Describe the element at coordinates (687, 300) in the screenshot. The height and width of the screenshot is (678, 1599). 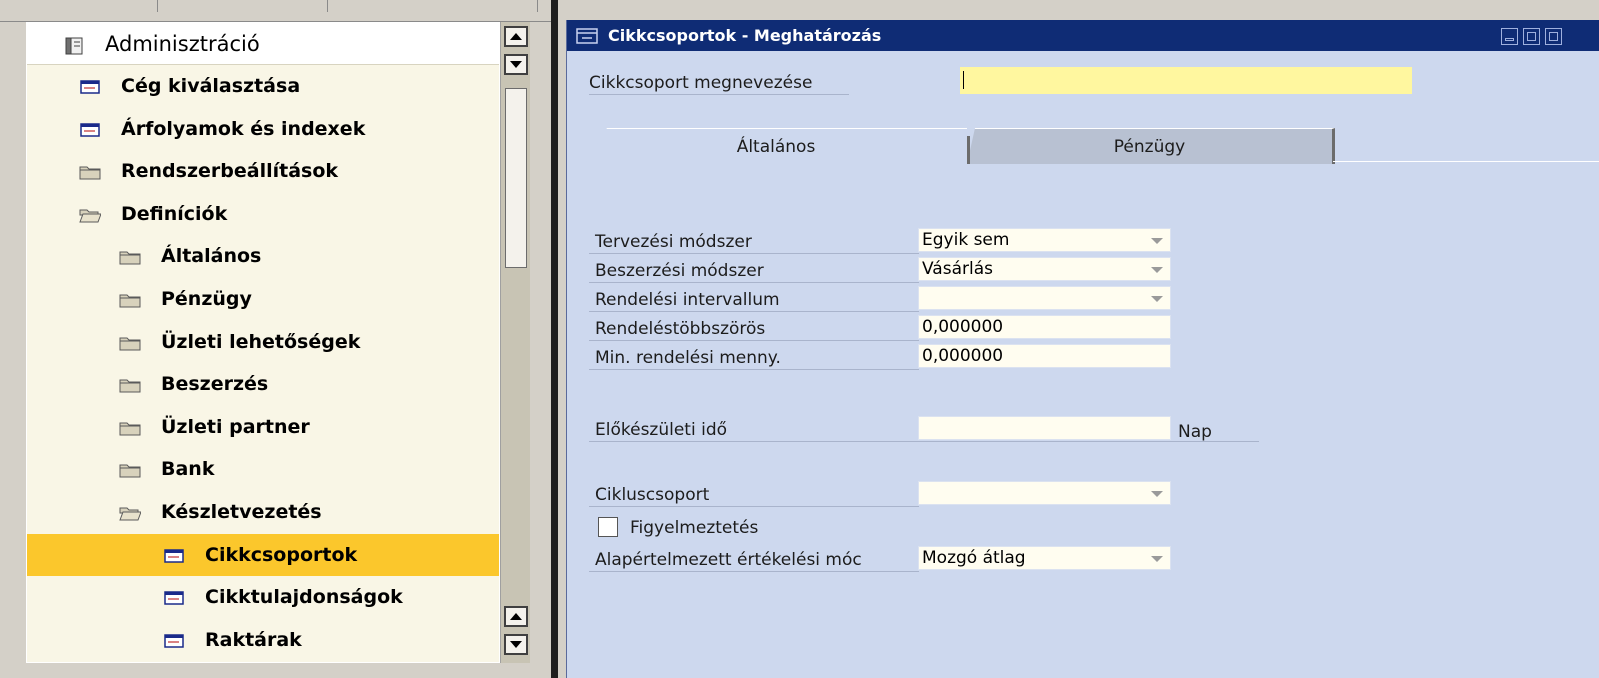
I see `order-interval-label: Rendelési intervallum` at that location.